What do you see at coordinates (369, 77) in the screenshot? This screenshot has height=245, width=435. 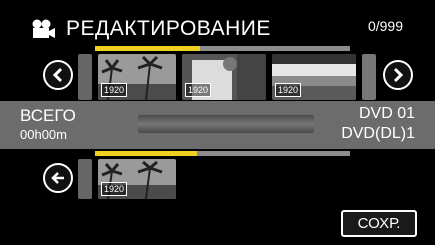 I see `partial-thumbnail-right` at bounding box center [369, 77].